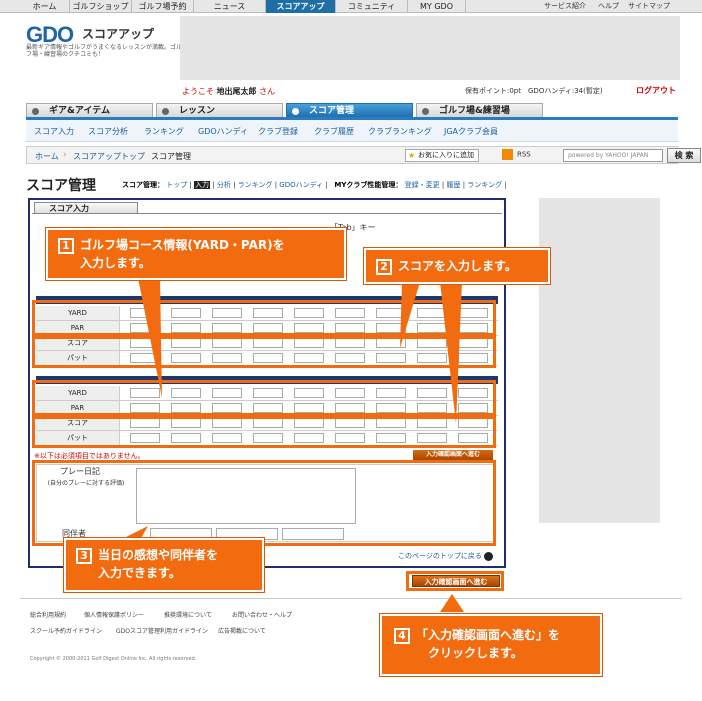 Image resolution: width=702 pixels, height=701 pixels. I want to click on callout-text: 当日の感想や同伴者を, so click(158, 555).